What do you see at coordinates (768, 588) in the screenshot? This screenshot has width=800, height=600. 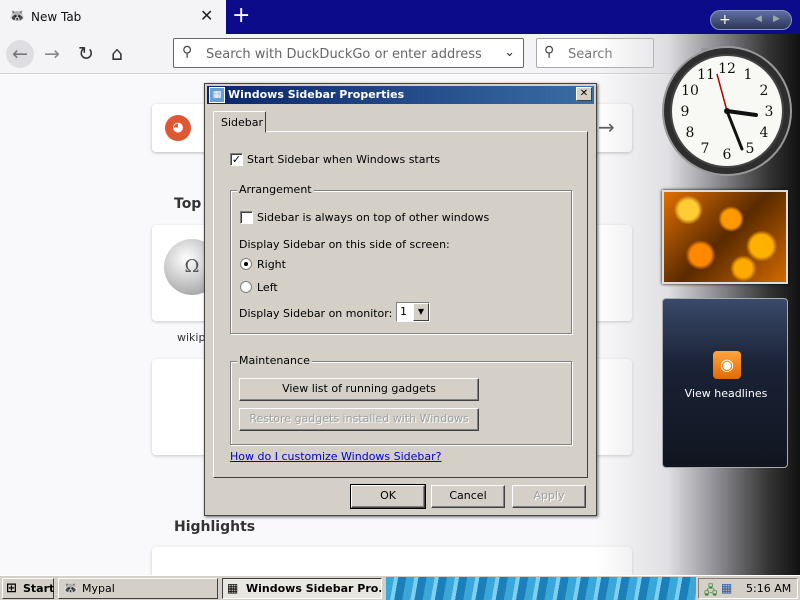 I see `taskbar-clock: 5:16 AM` at bounding box center [768, 588].